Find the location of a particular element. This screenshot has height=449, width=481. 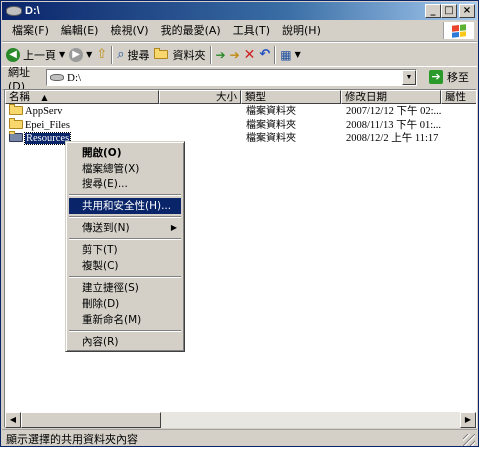

status-bar: 顯示選擇的共用資料夾內容 is located at coordinates (239, 438).